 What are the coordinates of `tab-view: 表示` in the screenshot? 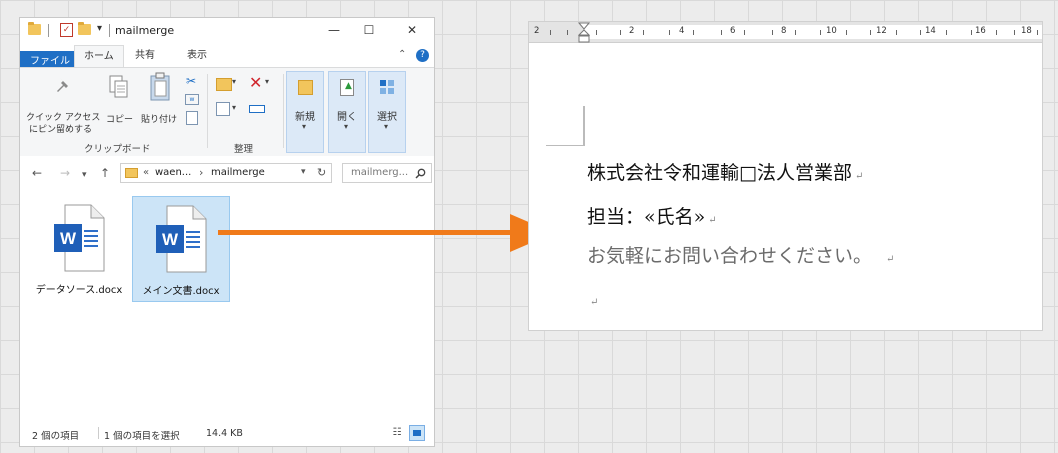 It's located at (197, 56).